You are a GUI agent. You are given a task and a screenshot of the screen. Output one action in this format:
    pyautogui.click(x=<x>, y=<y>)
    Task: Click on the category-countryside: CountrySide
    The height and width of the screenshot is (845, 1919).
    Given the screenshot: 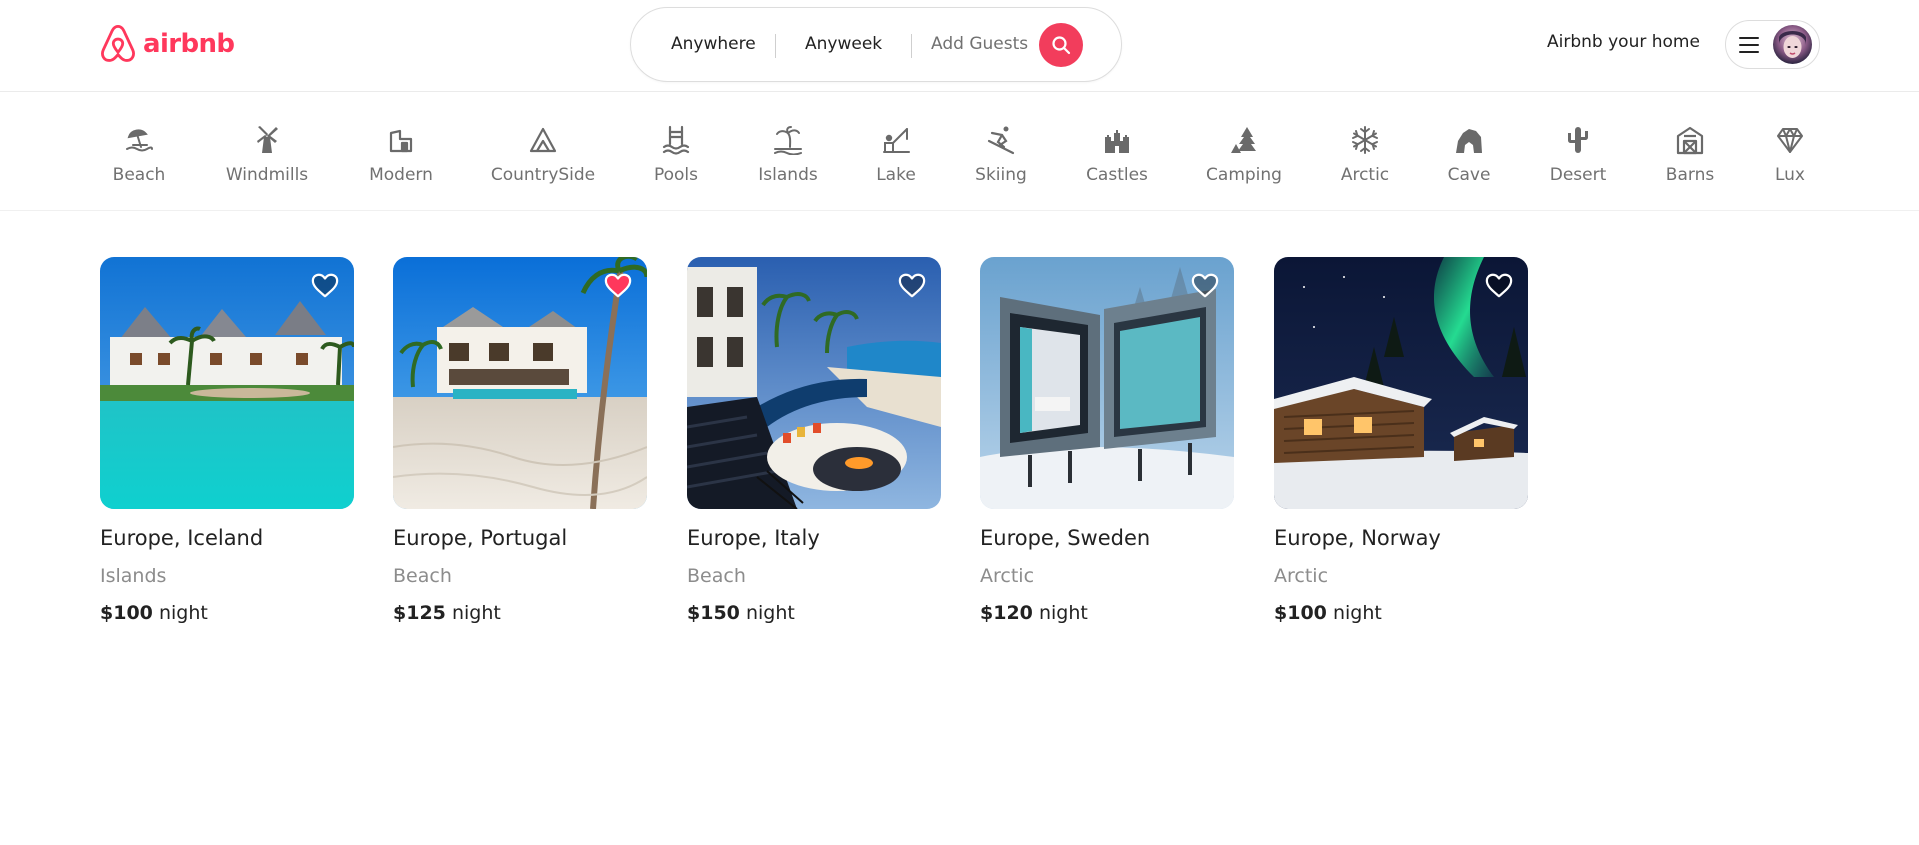 What is the action you would take?
    pyautogui.click(x=543, y=155)
    